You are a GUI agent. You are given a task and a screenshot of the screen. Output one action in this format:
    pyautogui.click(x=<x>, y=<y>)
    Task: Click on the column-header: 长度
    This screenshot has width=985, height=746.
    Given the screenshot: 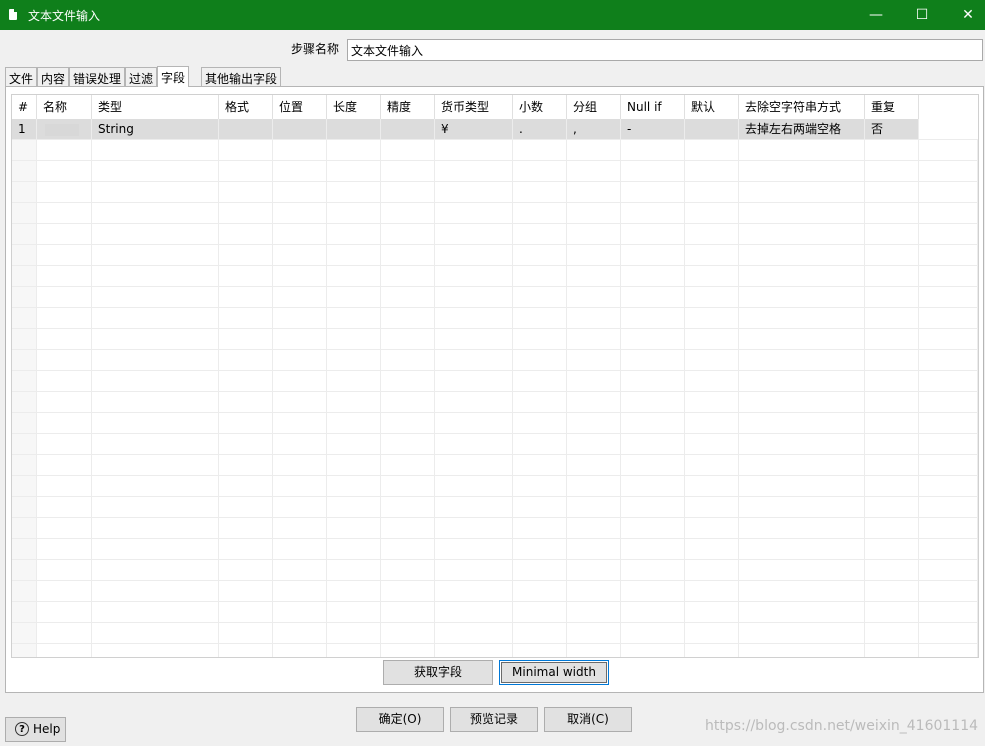 What is the action you would take?
    pyautogui.click(x=354, y=107)
    